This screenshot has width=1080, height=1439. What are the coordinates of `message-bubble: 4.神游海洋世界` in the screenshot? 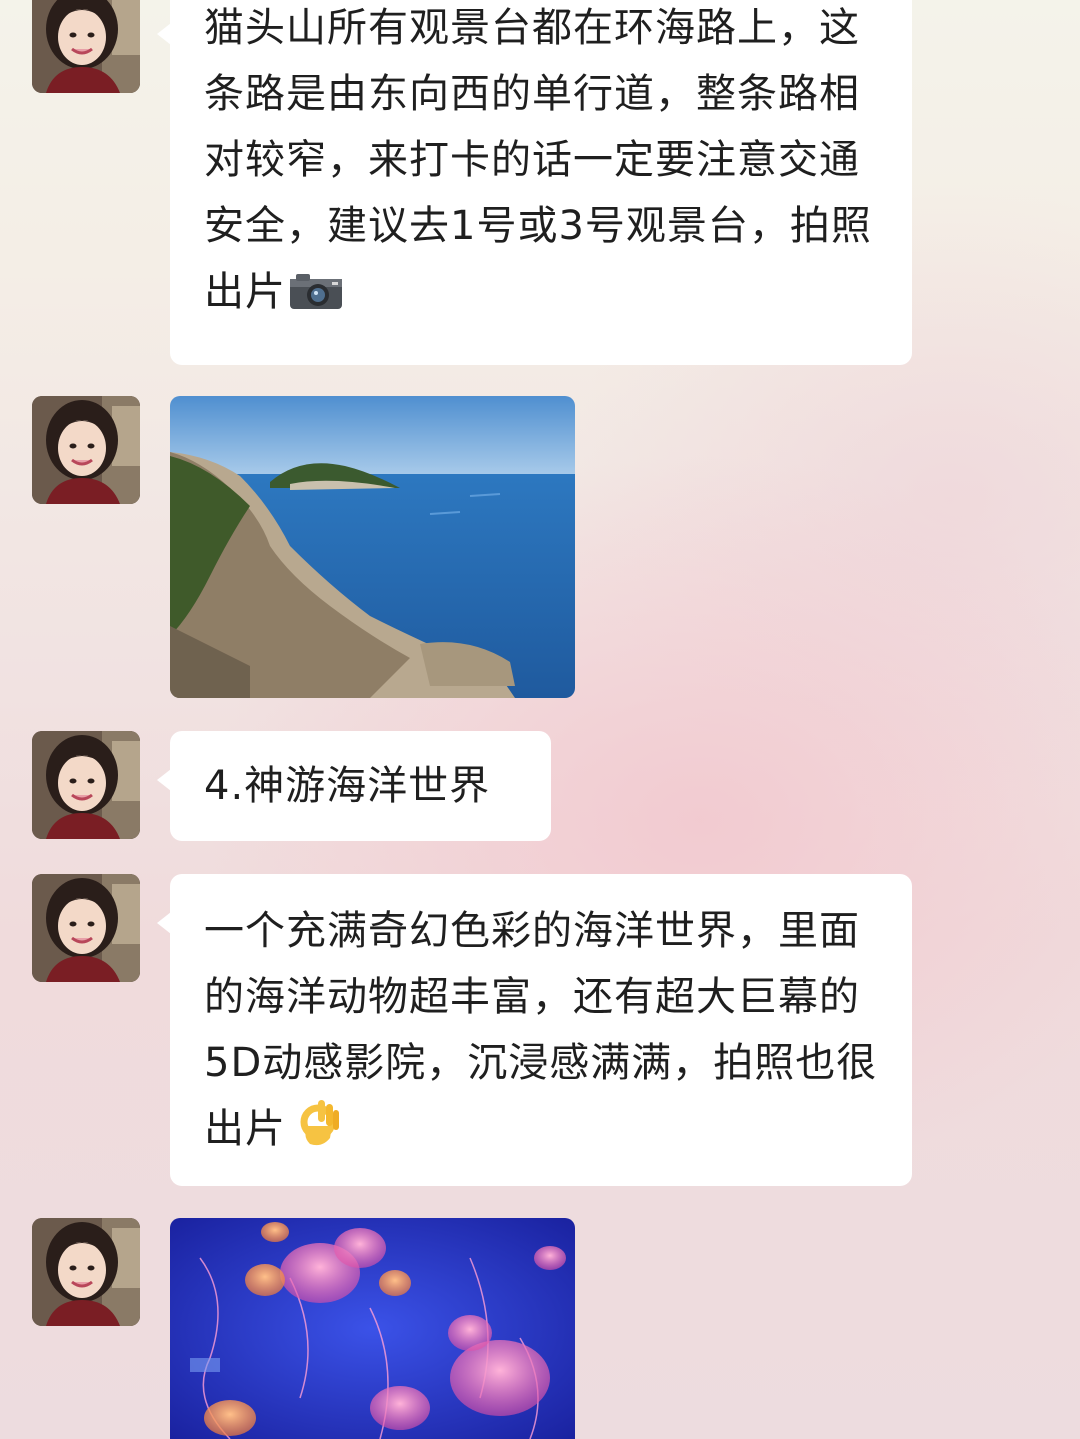 It's located at (354, 786).